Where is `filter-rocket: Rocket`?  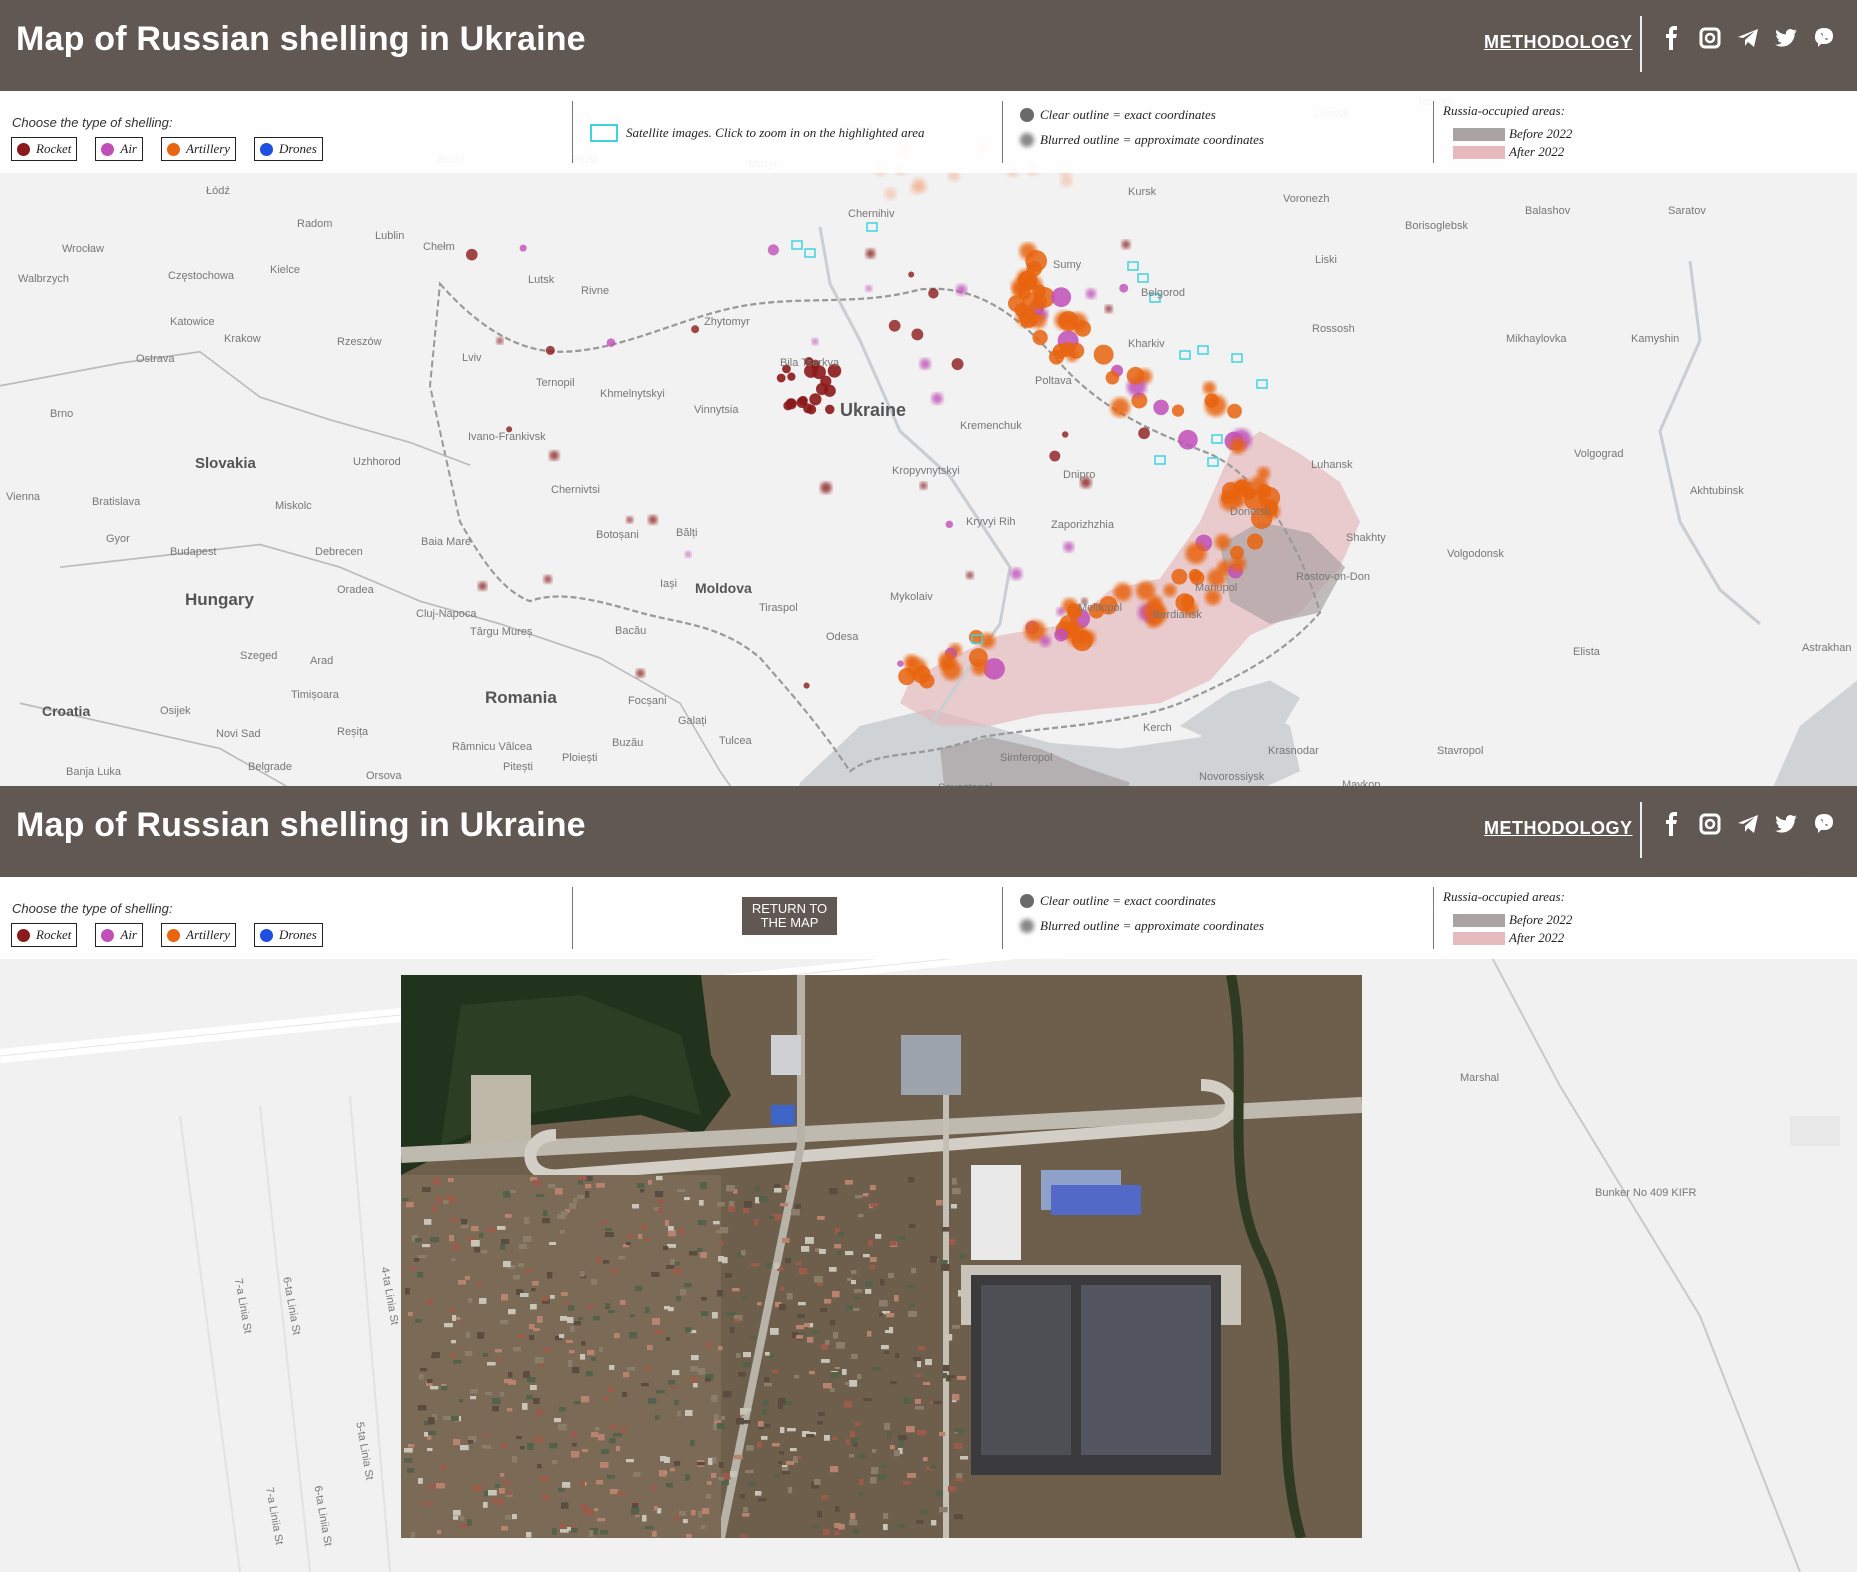
filter-rocket: Rocket is located at coordinates (44, 935).